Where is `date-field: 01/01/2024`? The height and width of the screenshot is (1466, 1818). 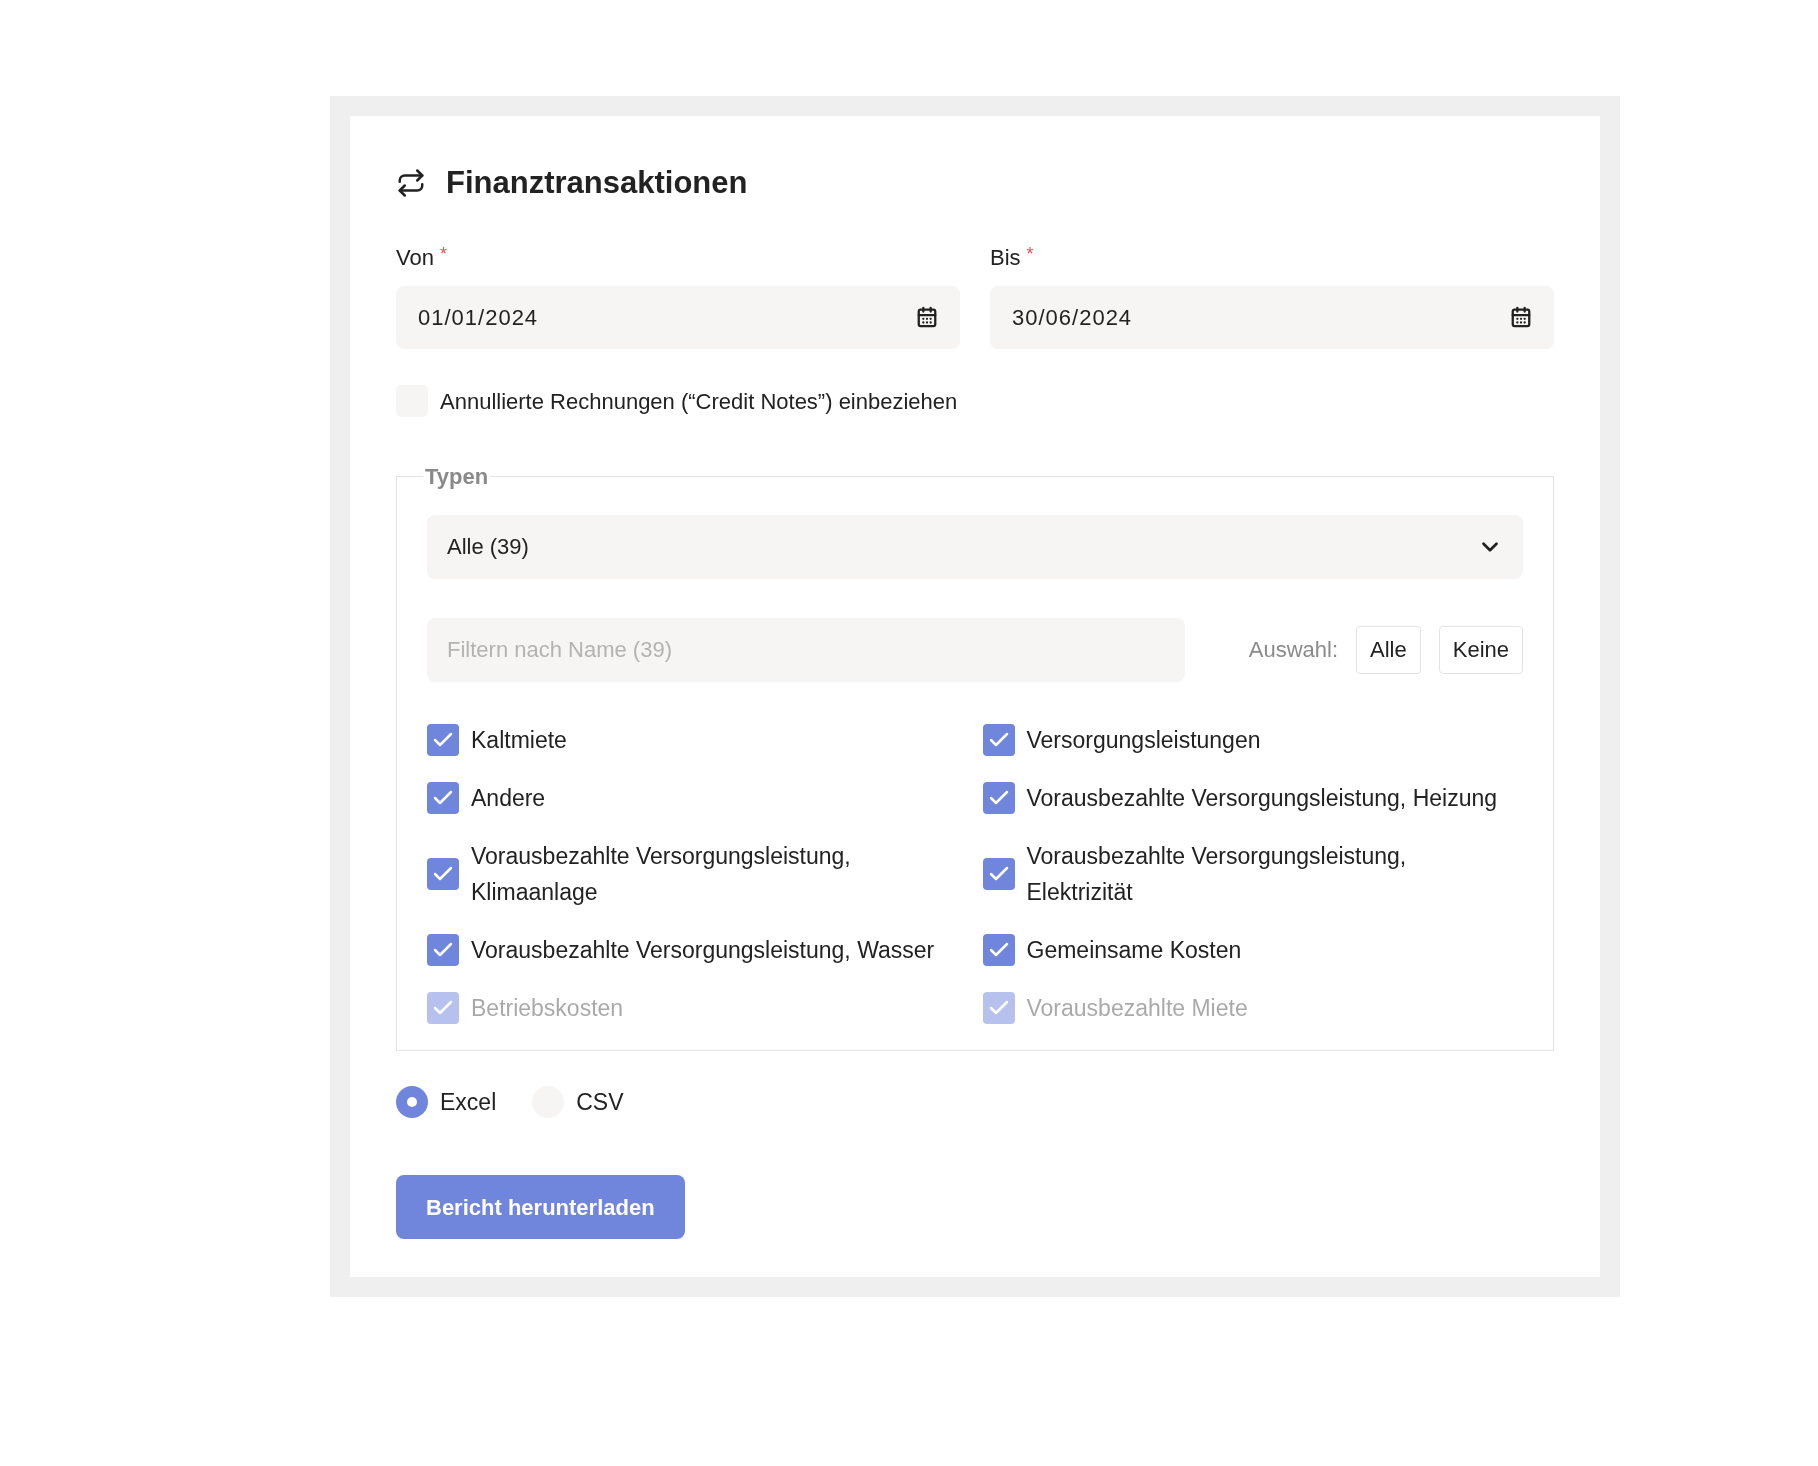
date-field: 01/01/2024 is located at coordinates (678, 317).